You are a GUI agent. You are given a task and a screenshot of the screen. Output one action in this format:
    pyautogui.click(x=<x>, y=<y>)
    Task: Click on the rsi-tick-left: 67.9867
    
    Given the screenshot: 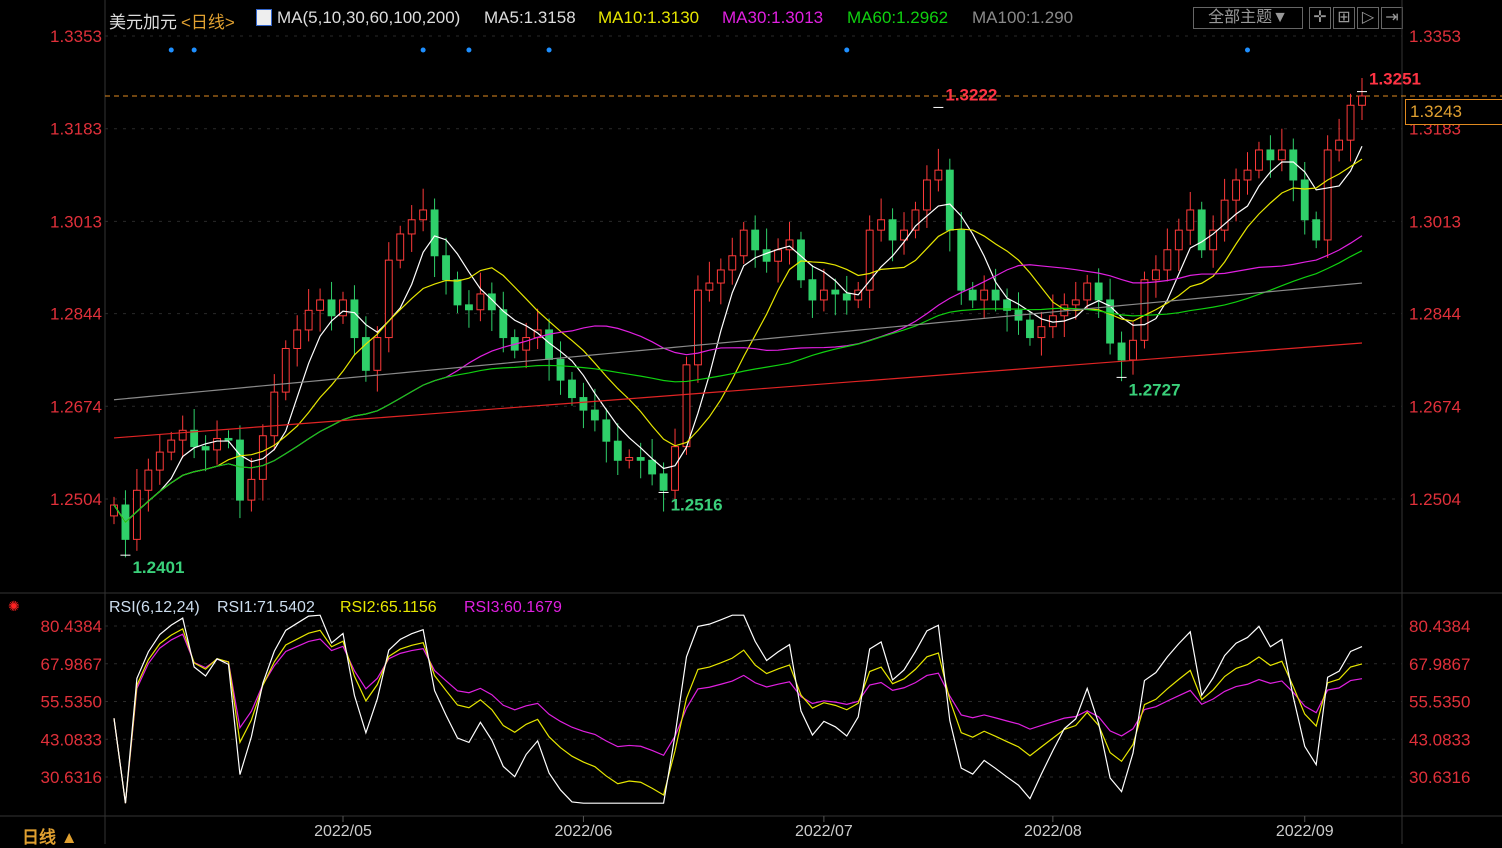 What is the action you would take?
    pyautogui.click(x=71, y=664)
    